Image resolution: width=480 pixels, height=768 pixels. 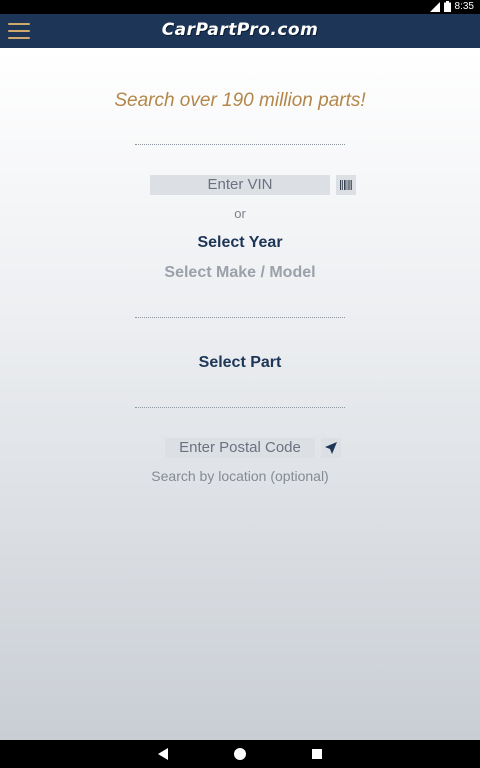 What do you see at coordinates (240, 407) in the screenshot?
I see `divider-bottom` at bounding box center [240, 407].